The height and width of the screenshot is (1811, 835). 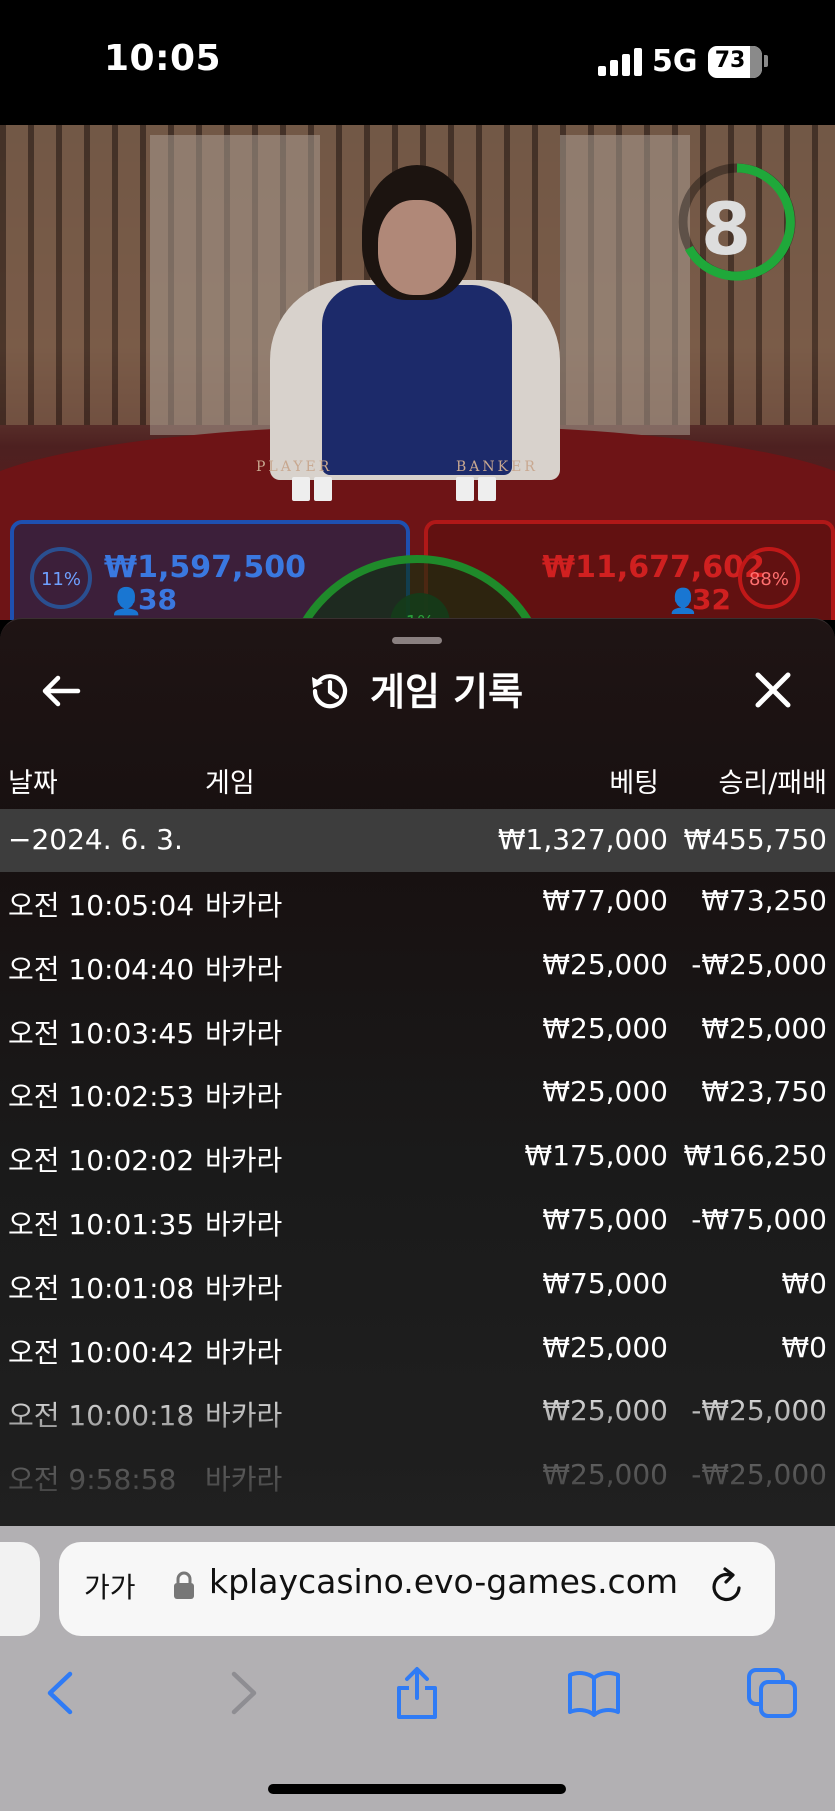 I want to click on share-icon, so click(x=417, y=1693).